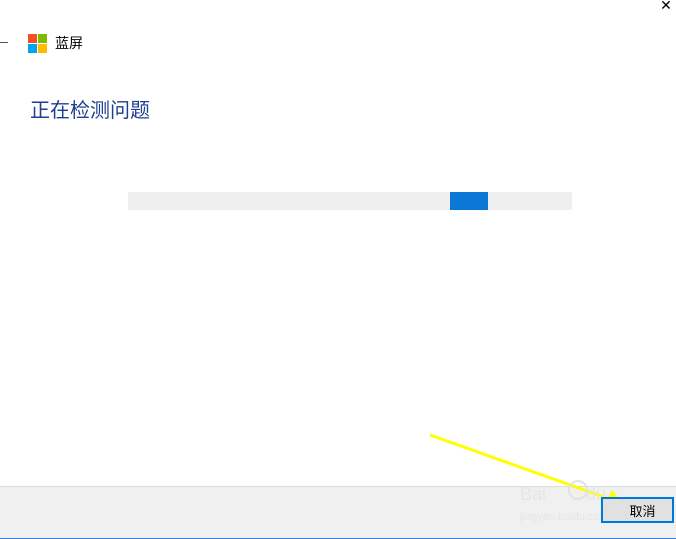 This screenshot has width=676, height=539. What do you see at coordinates (469, 201) in the screenshot?
I see `progress-indicator` at bounding box center [469, 201].